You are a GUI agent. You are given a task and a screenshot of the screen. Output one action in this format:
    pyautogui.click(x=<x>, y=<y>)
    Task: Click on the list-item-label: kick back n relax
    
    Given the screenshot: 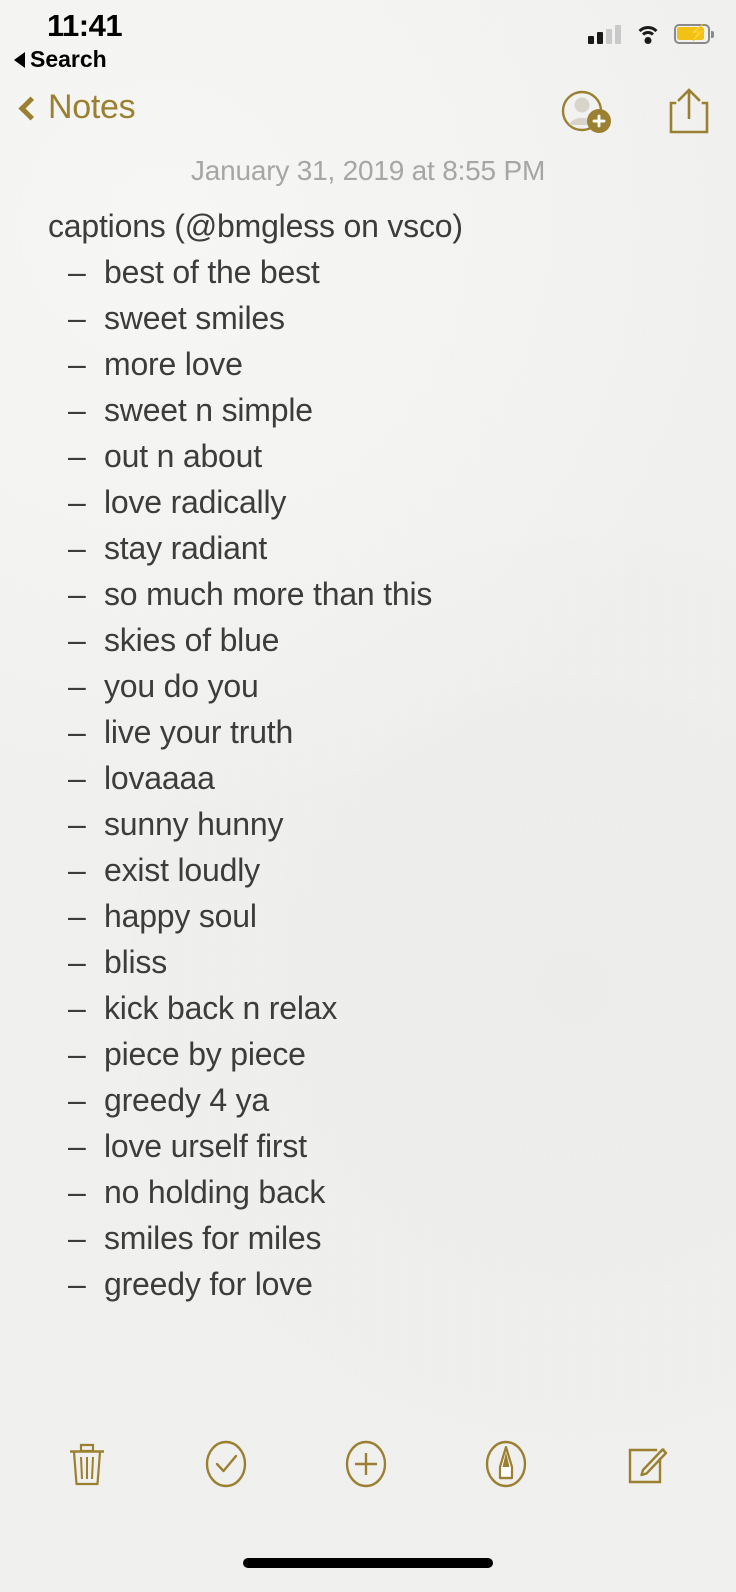 What is the action you would take?
    pyautogui.click(x=221, y=1008)
    